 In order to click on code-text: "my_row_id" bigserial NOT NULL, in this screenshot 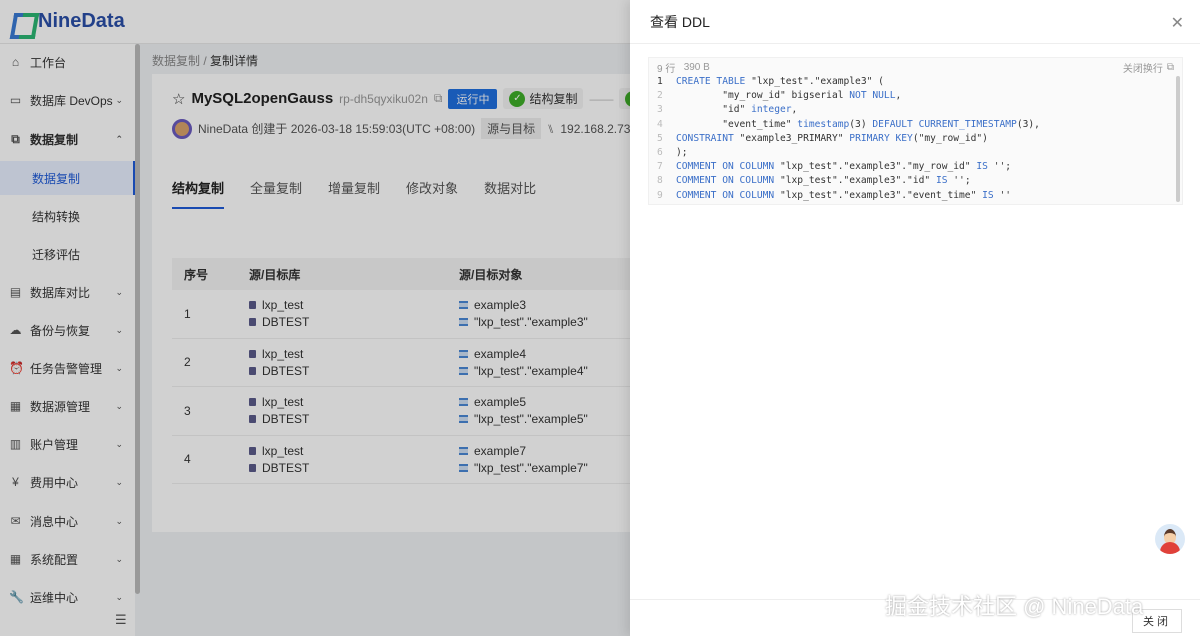, I will do `click(789, 96)`.